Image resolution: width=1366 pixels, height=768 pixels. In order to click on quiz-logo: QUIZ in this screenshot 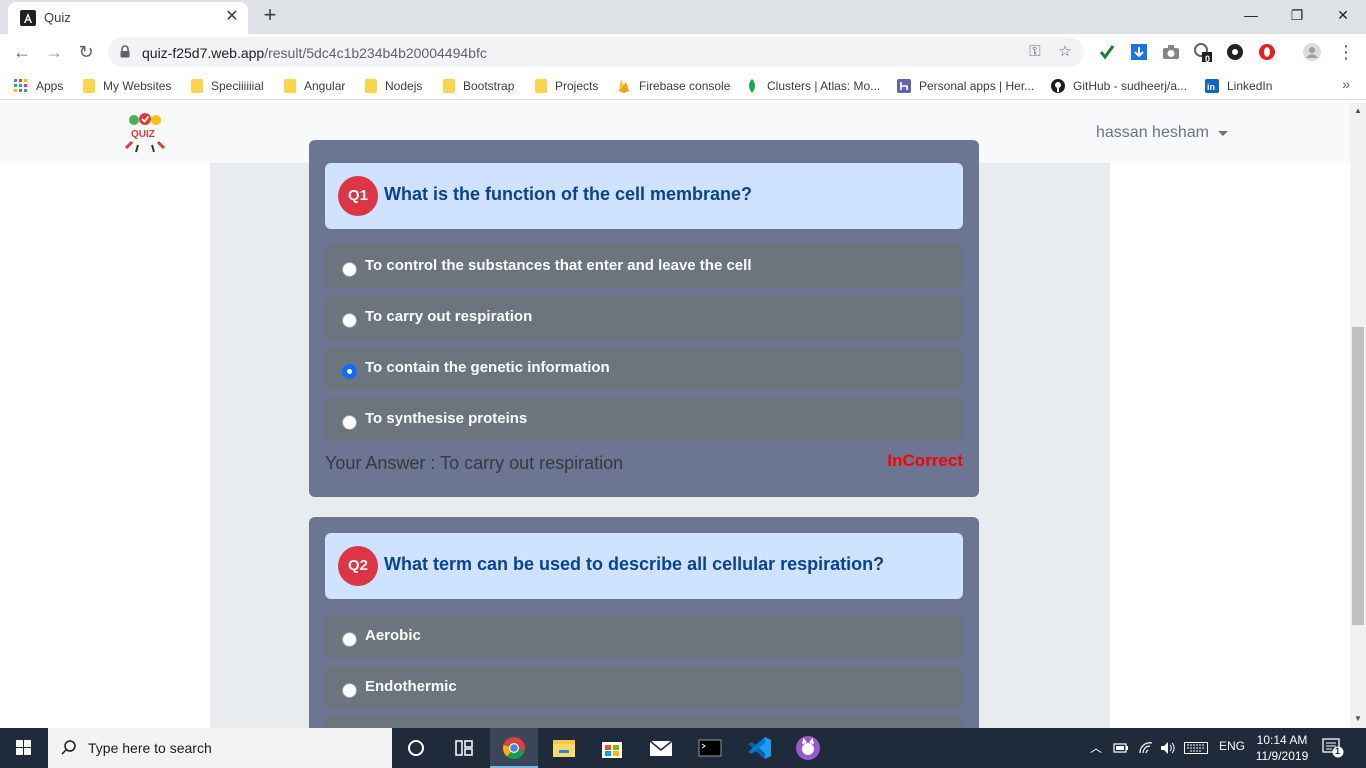, I will do `click(145, 134)`.